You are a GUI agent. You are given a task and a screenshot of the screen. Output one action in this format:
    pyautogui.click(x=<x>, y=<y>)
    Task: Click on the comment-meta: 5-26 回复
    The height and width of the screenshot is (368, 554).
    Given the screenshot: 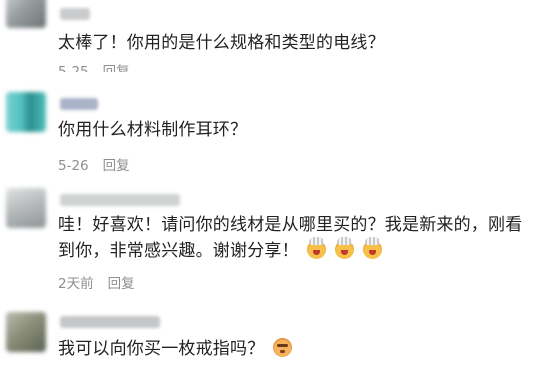 What is the action you would take?
    pyautogui.click(x=94, y=164)
    